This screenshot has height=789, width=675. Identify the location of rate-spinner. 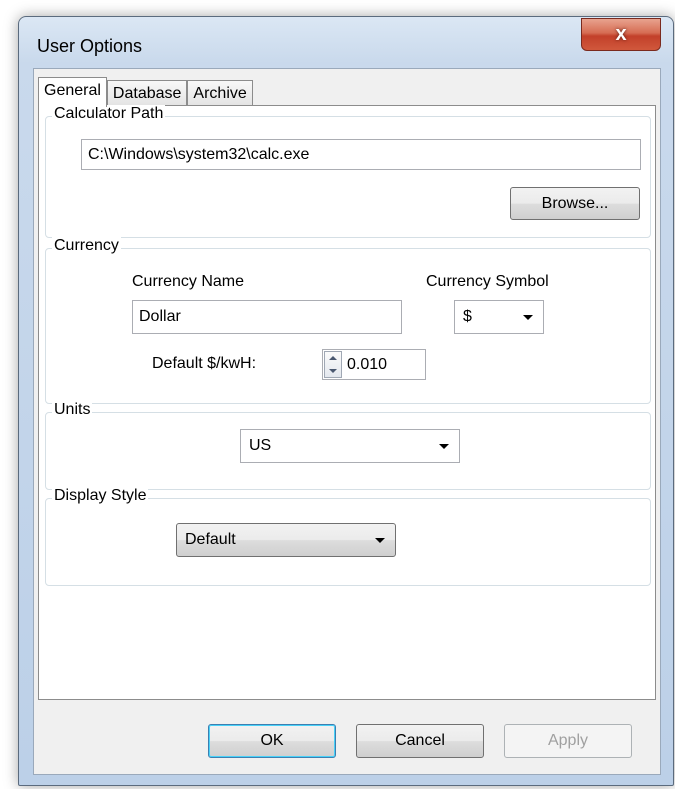
(333, 364).